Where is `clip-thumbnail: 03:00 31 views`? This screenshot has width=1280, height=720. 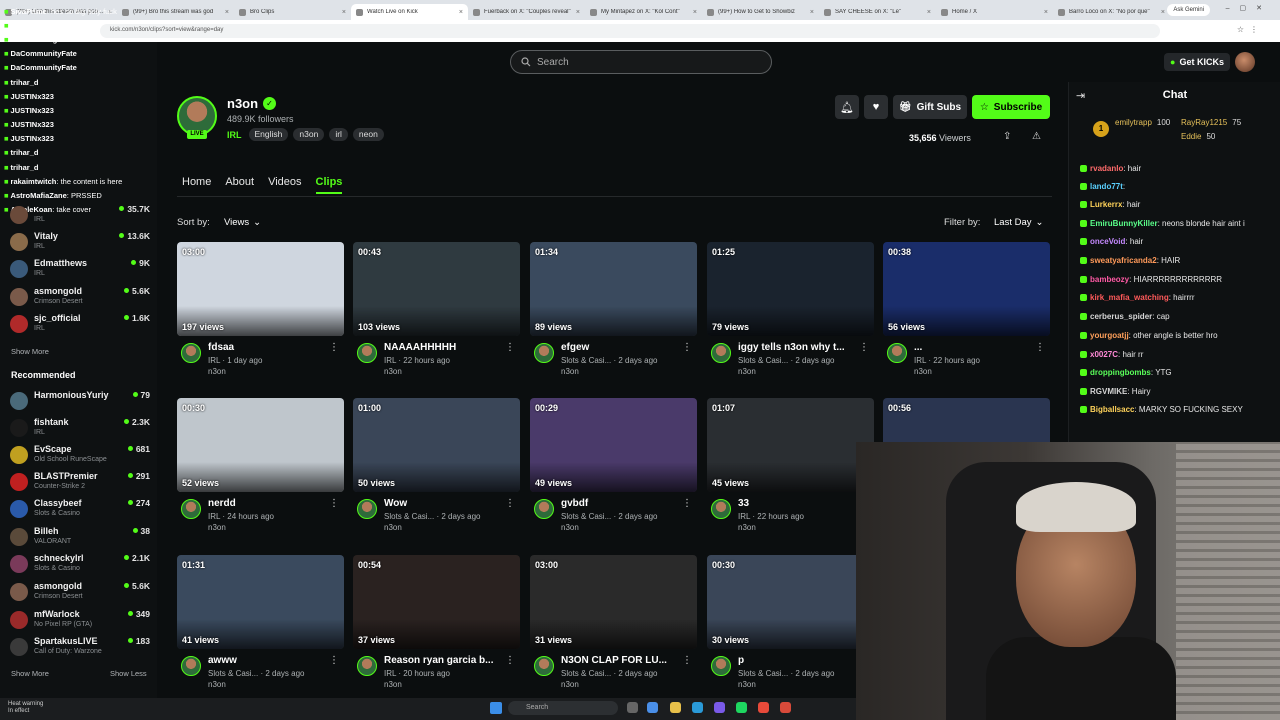
clip-thumbnail: 03:00 31 views is located at coordinates (613, 602).